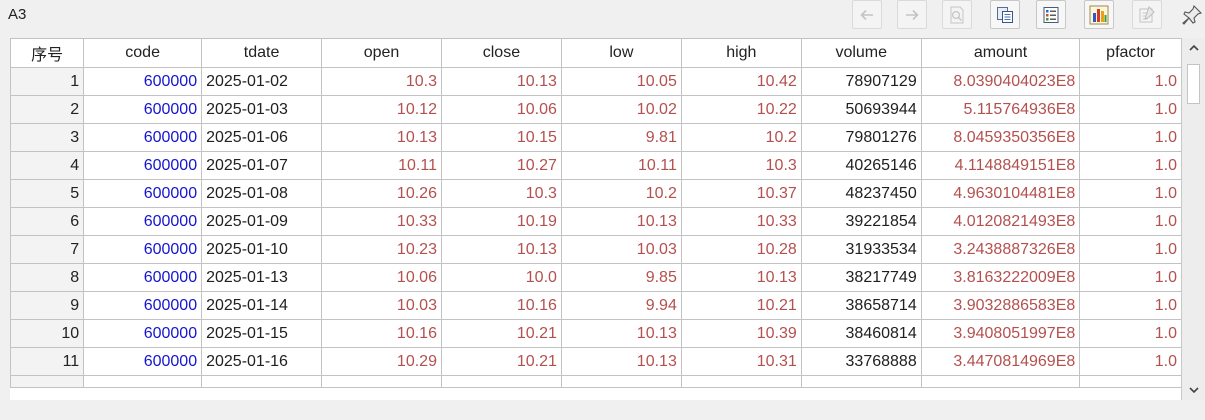 This screenshot has width=1205, height=420. Describe the element at coordinates (501, 165) in the screenshot. I see `cell-close: 10.27` at that location.